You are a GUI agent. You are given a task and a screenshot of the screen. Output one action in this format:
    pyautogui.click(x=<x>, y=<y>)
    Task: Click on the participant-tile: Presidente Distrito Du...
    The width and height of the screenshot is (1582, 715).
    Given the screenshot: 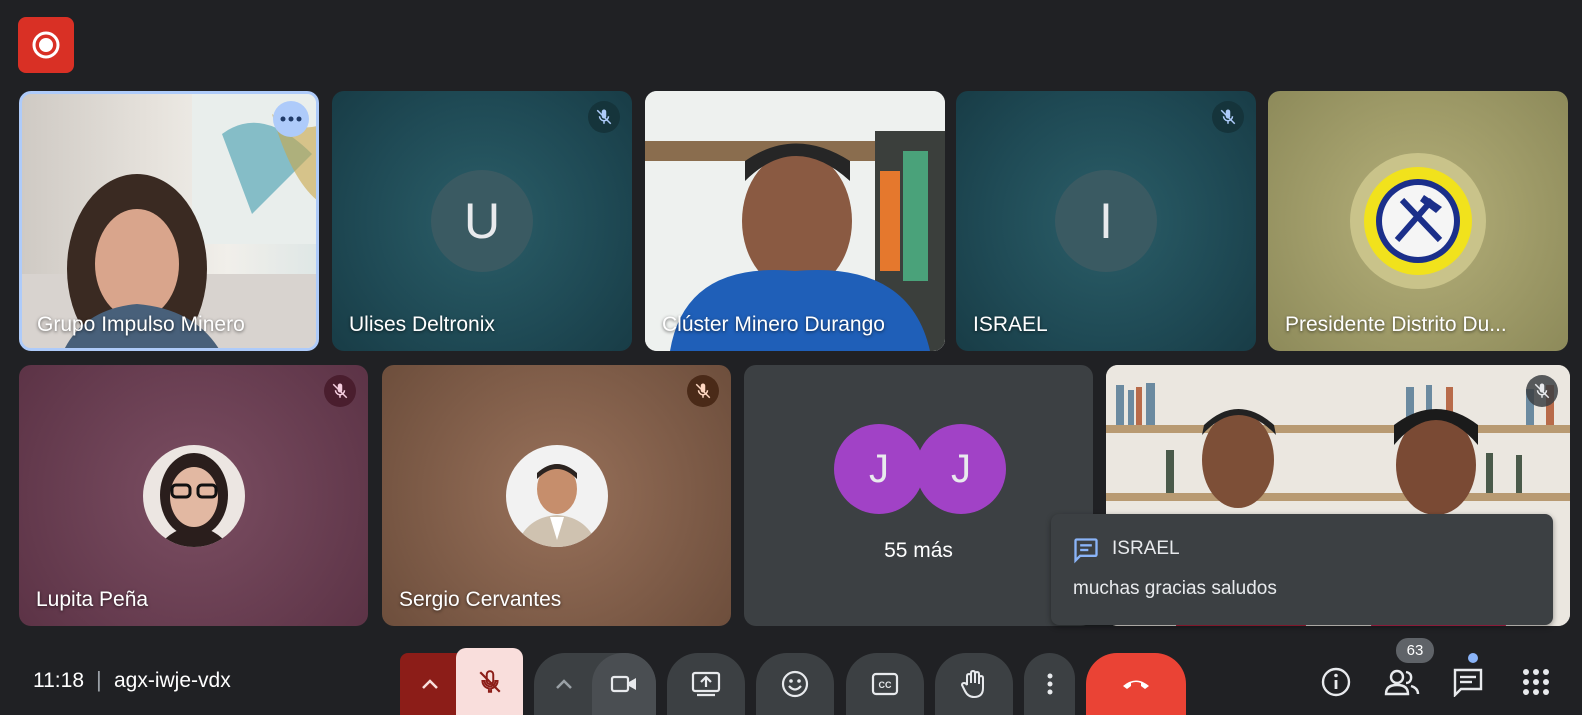 What is the action you would take?
    pyautogui.click(x=1418, y=221)
    